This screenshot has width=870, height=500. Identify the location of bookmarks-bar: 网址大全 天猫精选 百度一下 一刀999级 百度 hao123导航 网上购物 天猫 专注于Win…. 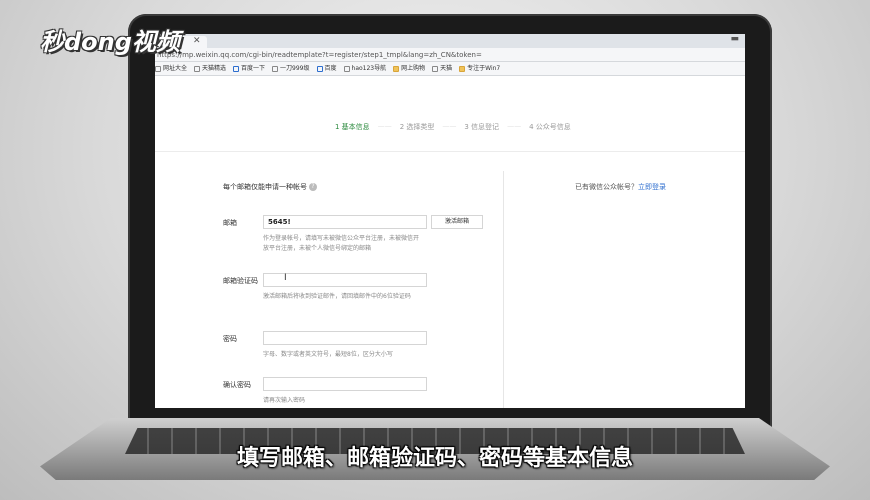
(450, 69).